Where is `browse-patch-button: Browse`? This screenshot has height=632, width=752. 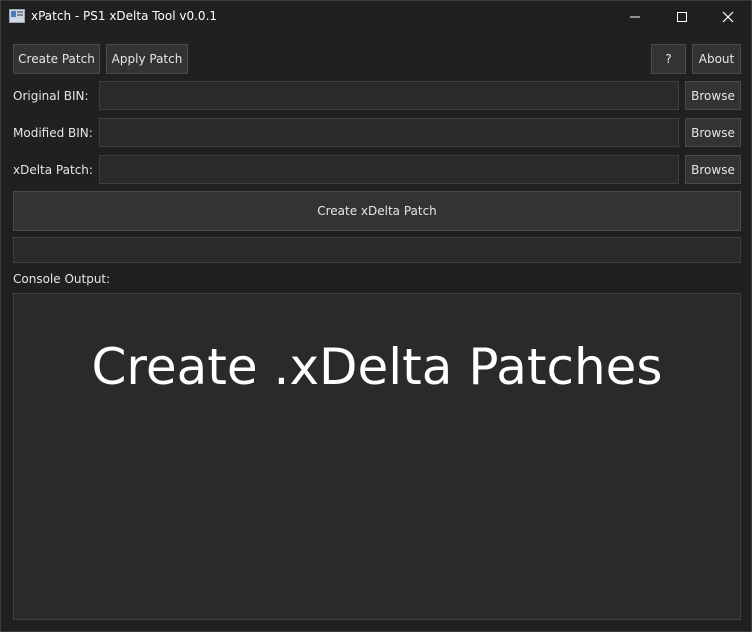 browse-patch-button: Browse is located at coordinates (713, 169).